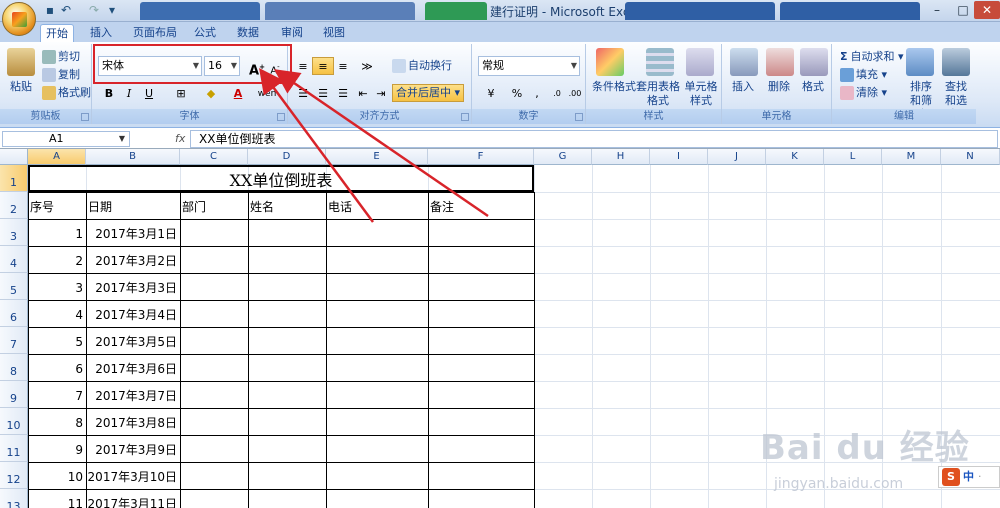 This screenshot has height=508, width=1000. What do you see at coordinates (744, 62) in the screenshot?
I see `insert-cells-icon` at bounding box center [744, 62].